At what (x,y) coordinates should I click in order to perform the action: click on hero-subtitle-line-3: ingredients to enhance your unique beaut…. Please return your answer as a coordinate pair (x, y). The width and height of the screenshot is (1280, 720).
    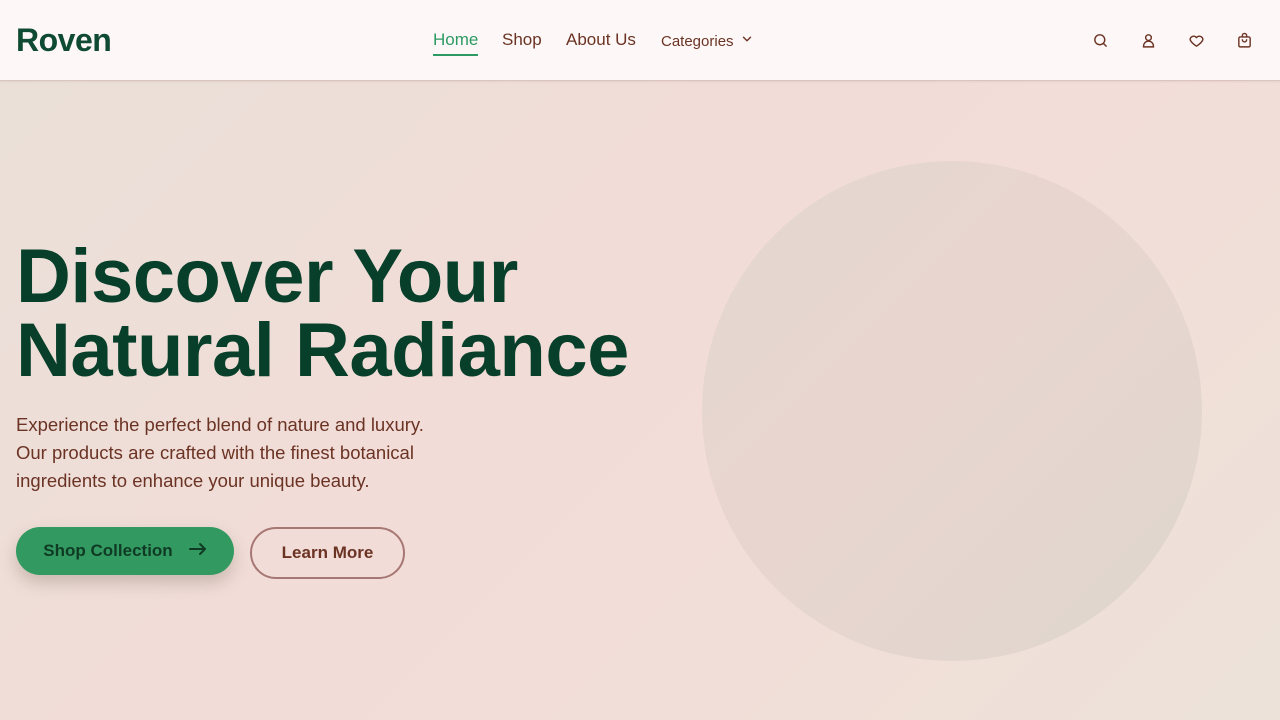
    Looking at the image, I should click on (193, 480).